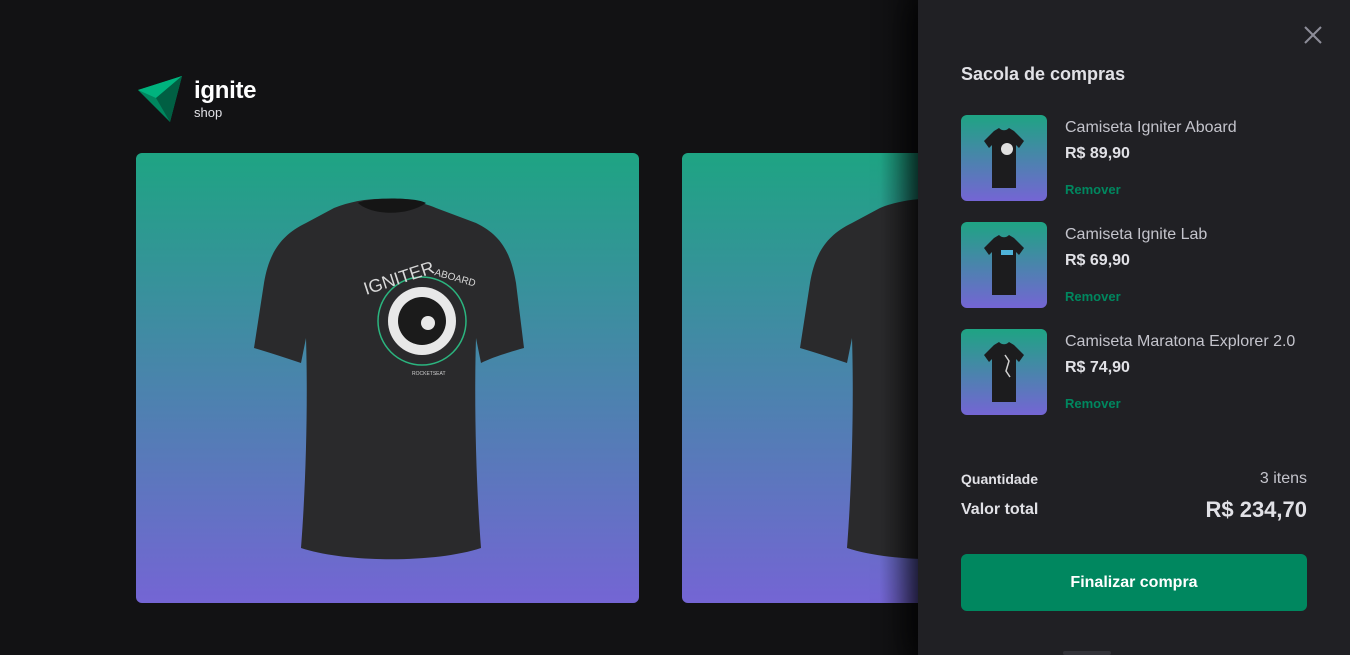 The width and height of the screenshot is (1350, 655). I want to click on cart-item: Camiseta Ignite Lab R$ 69,90 Remover, so click(1136, 265).